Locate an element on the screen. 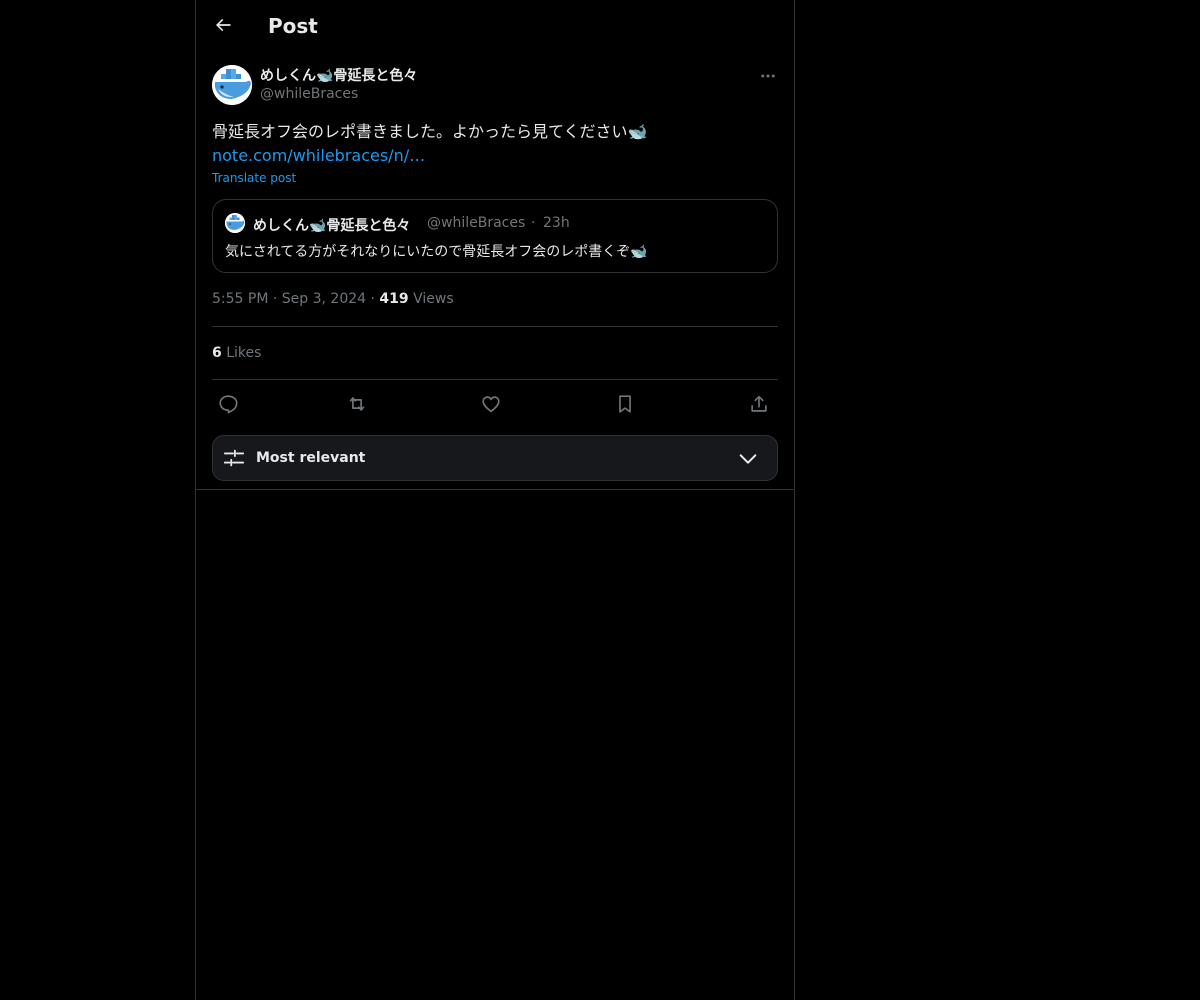 This screenshot has width=1200, height=1000. author-handle: @whileBraces is located at coordinates (309, 94).